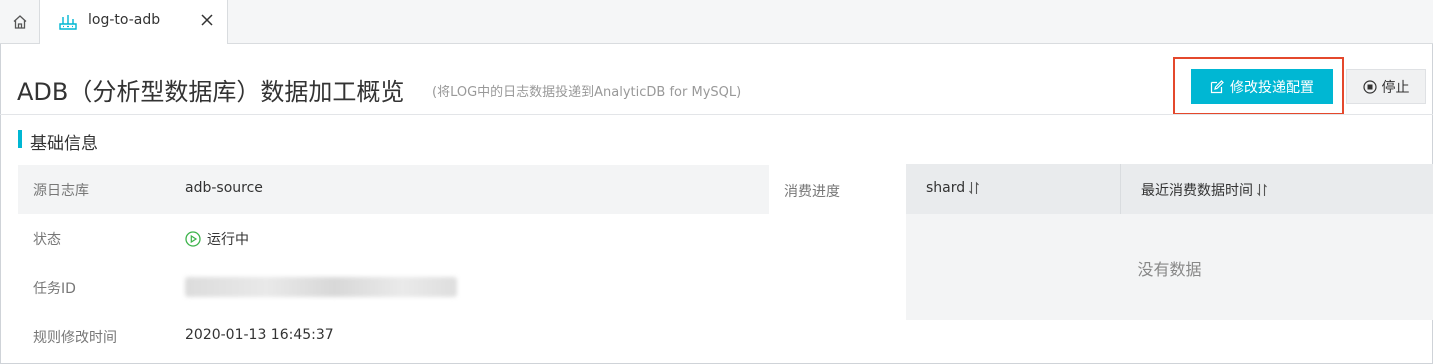 Image resolution: width=1433 pixels, height=364 pixels. Describe the element at coordinates (47, 240) in the screenshot. I see `status-label: 状态` at that location.